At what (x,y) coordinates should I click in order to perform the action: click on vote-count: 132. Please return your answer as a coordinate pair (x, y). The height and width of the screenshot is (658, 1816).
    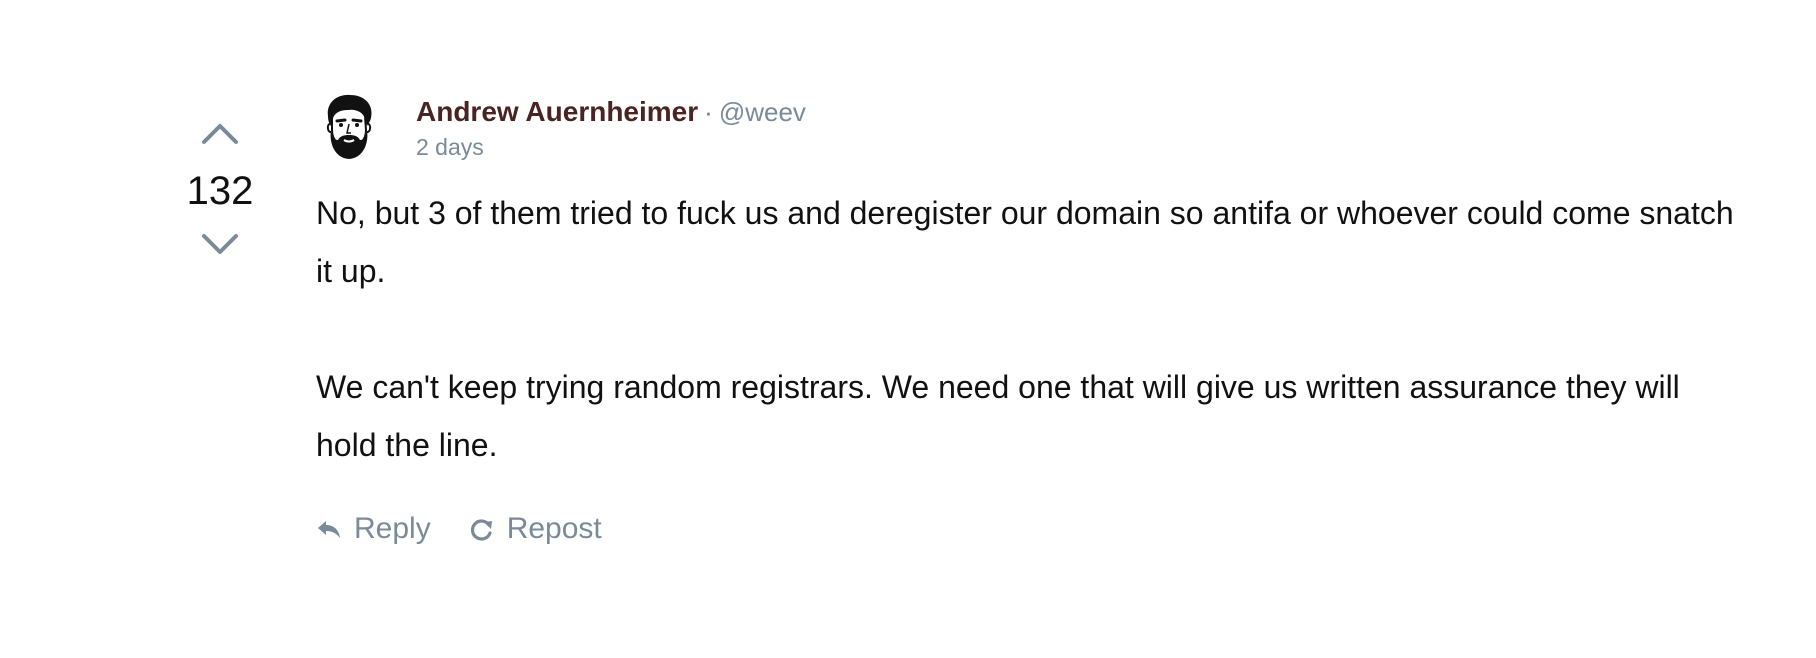
    Looking at the image, I should click on (220, 191).